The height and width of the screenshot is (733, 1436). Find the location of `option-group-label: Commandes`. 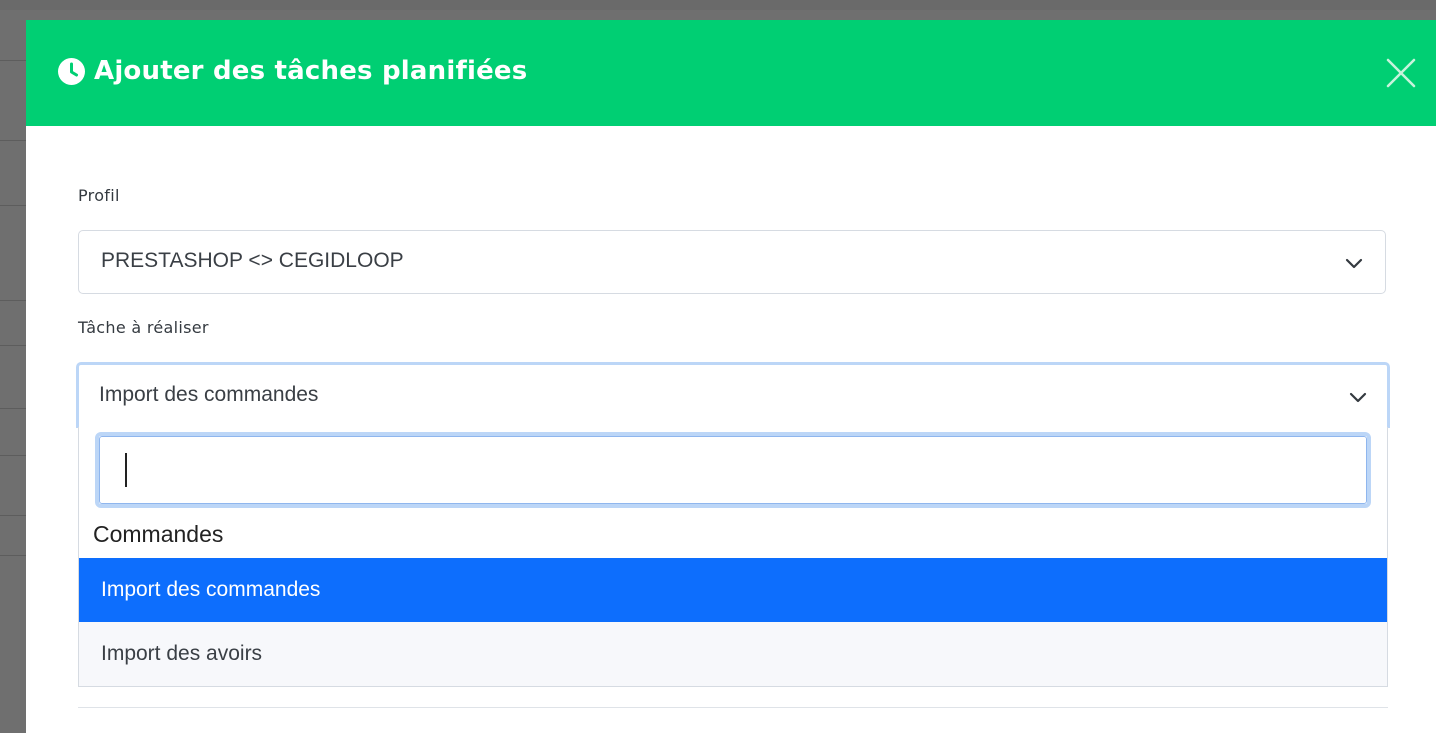

option-group-label: Commandes is located at coordinates (158, 534).